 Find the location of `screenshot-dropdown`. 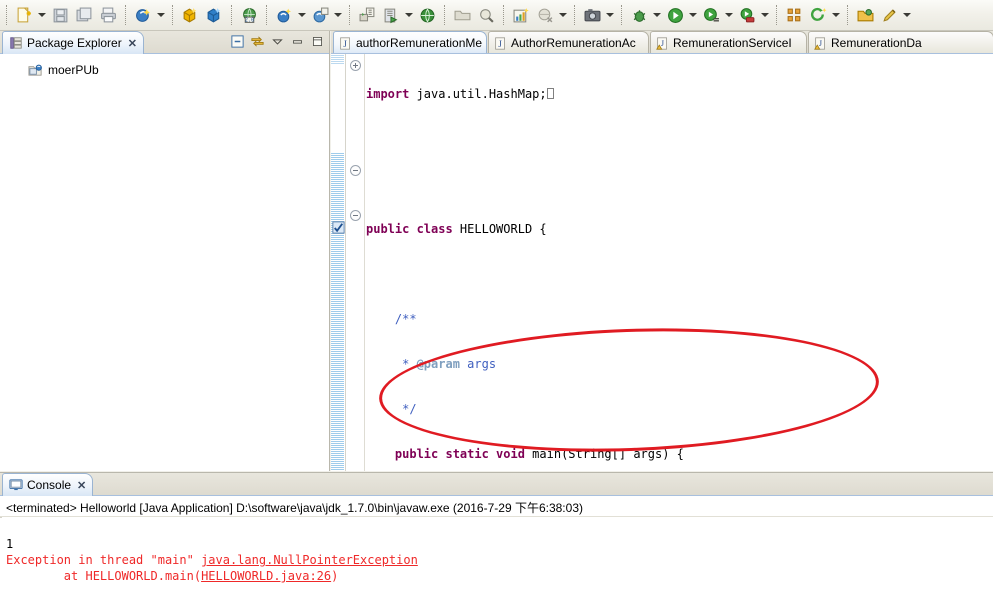

screenshot-dropdown is located at coordinates (610, 15).